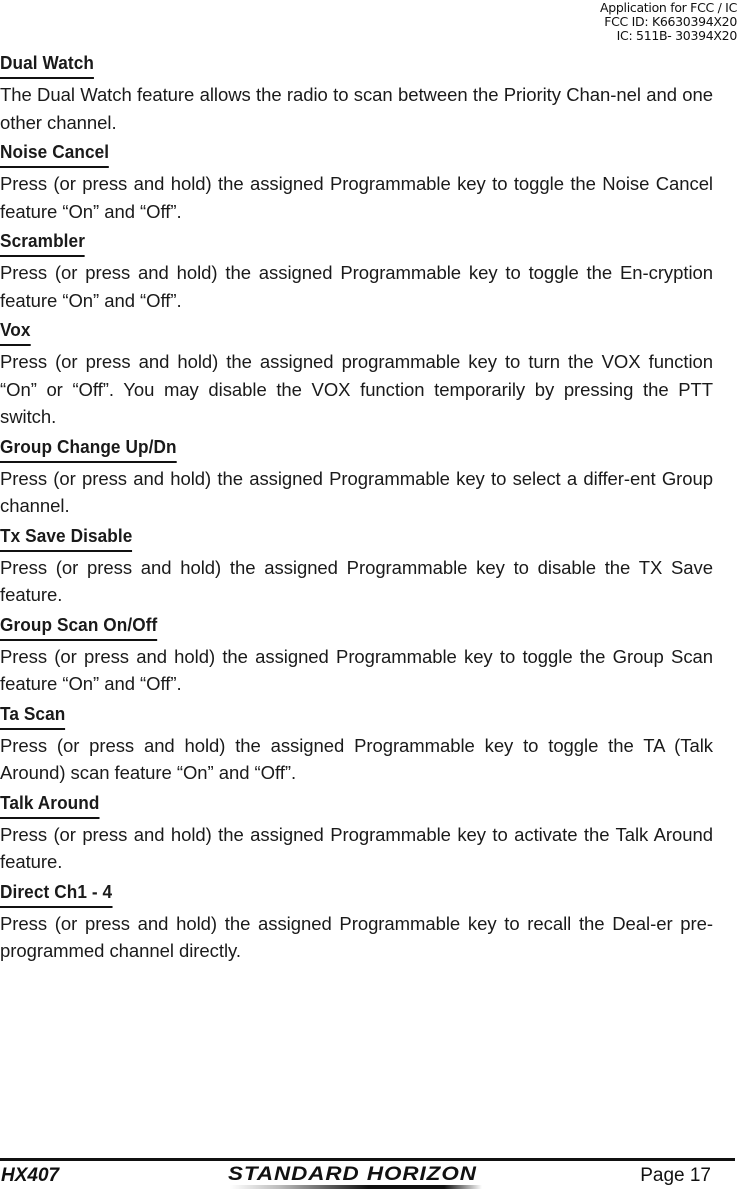 Image resolution: width=739 pixels, height=1189 pixels. What do you see at coordinates (47, 65) in the screenshot?
I see `section-heading: Dual Watch` at bounding box center [47, 65].